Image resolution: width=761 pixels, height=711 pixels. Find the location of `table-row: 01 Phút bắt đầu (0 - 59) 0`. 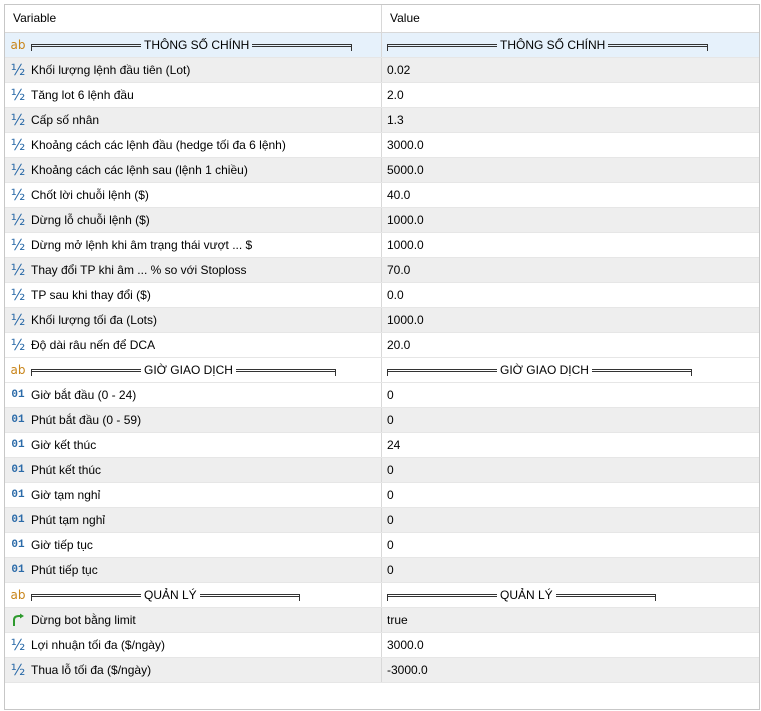

table-row: 01 Phút bắt đầu (0 - 59) 0 is located at coordinates (382, 420).